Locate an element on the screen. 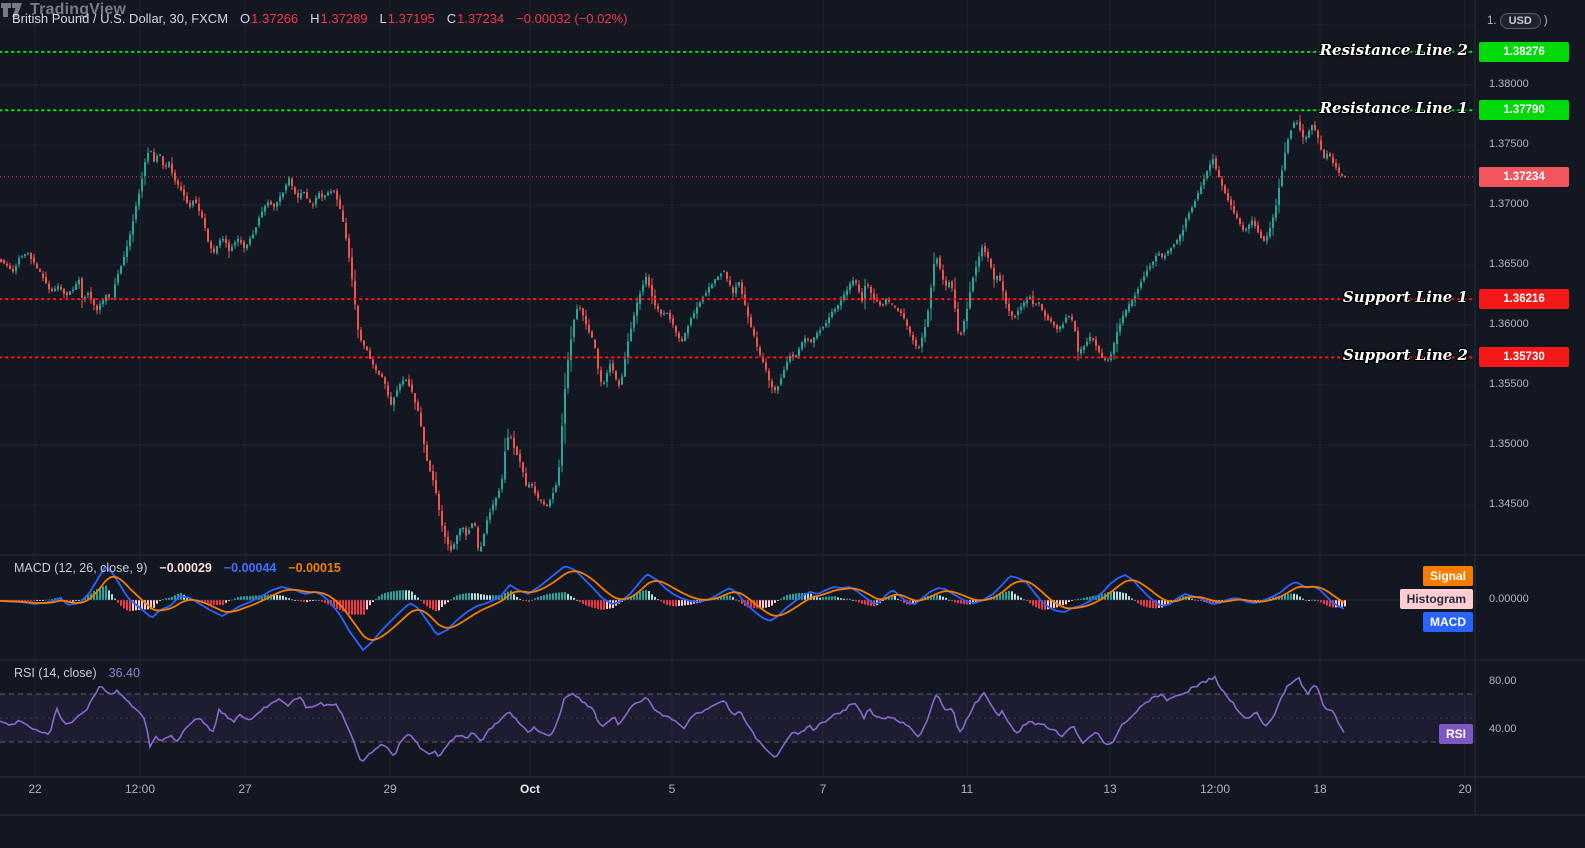 This screenshot has height=848, width=1585. macd-zero-axis-label: 0.00000 is located at coordinates (1509, 599).